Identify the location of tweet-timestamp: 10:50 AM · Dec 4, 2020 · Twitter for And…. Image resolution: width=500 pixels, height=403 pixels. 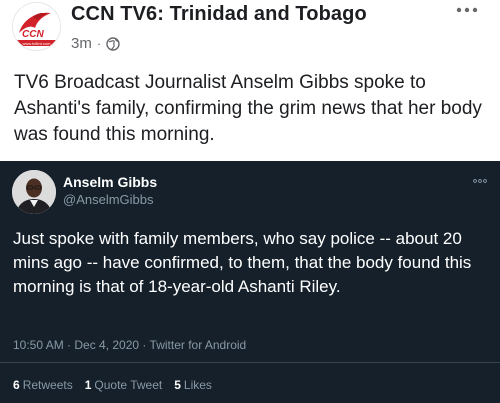
(129, 345).